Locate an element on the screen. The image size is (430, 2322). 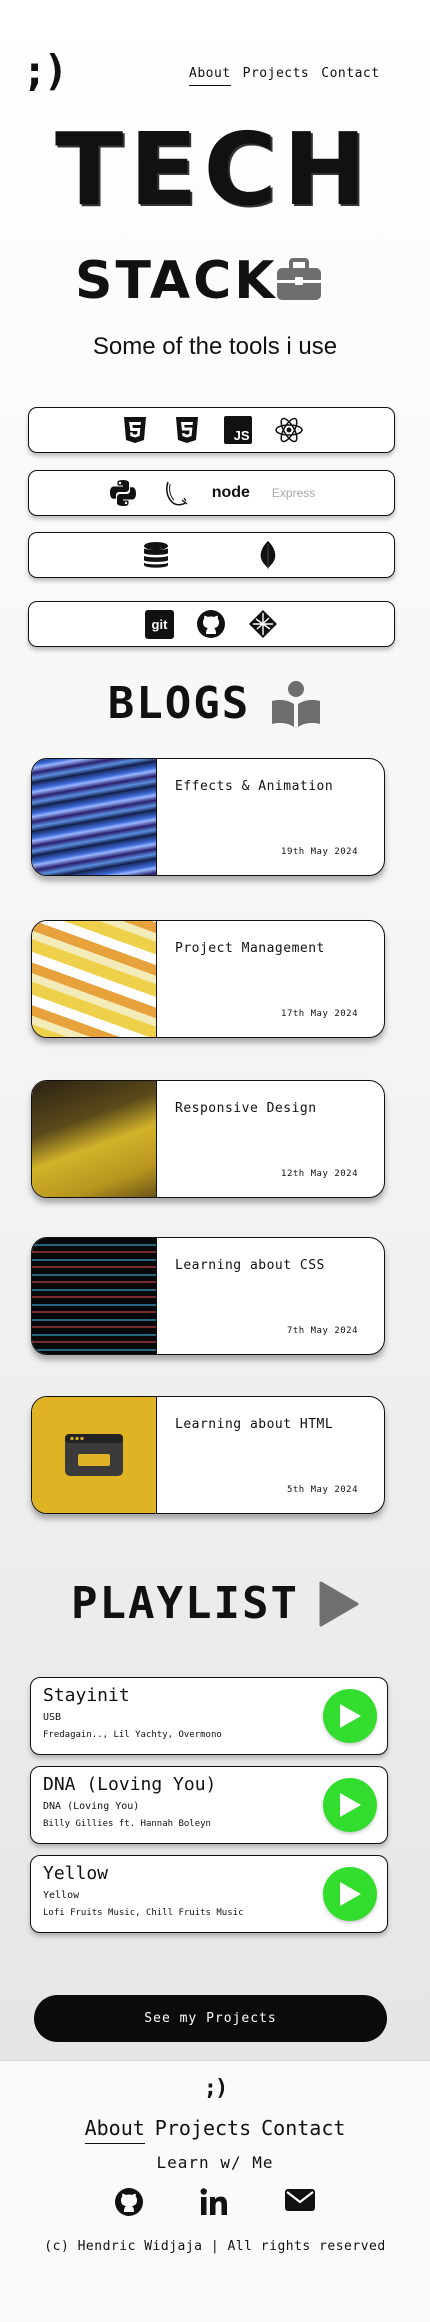
footer-nav: About Projects Contact is located at coordinates (215, 2130).